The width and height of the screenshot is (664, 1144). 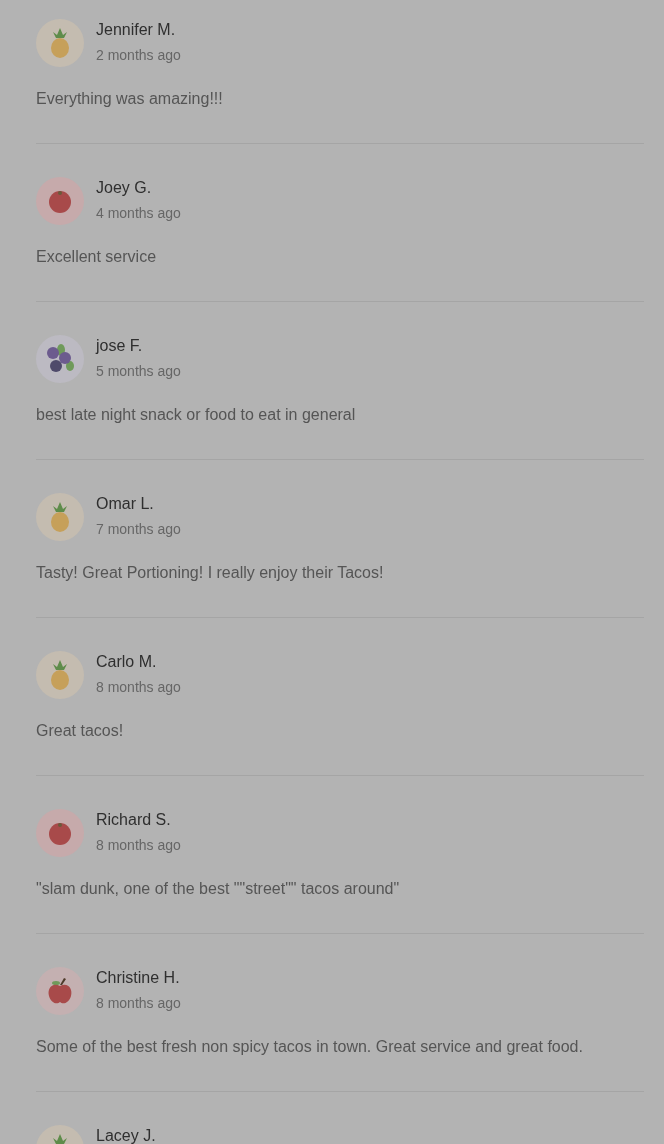 What do you see at coordinates (210, 573) in the screenshot?
I see `review-text: Tasty! Great Portioning! I really enjoy their Tacos!` at bounding box center [210, 573].